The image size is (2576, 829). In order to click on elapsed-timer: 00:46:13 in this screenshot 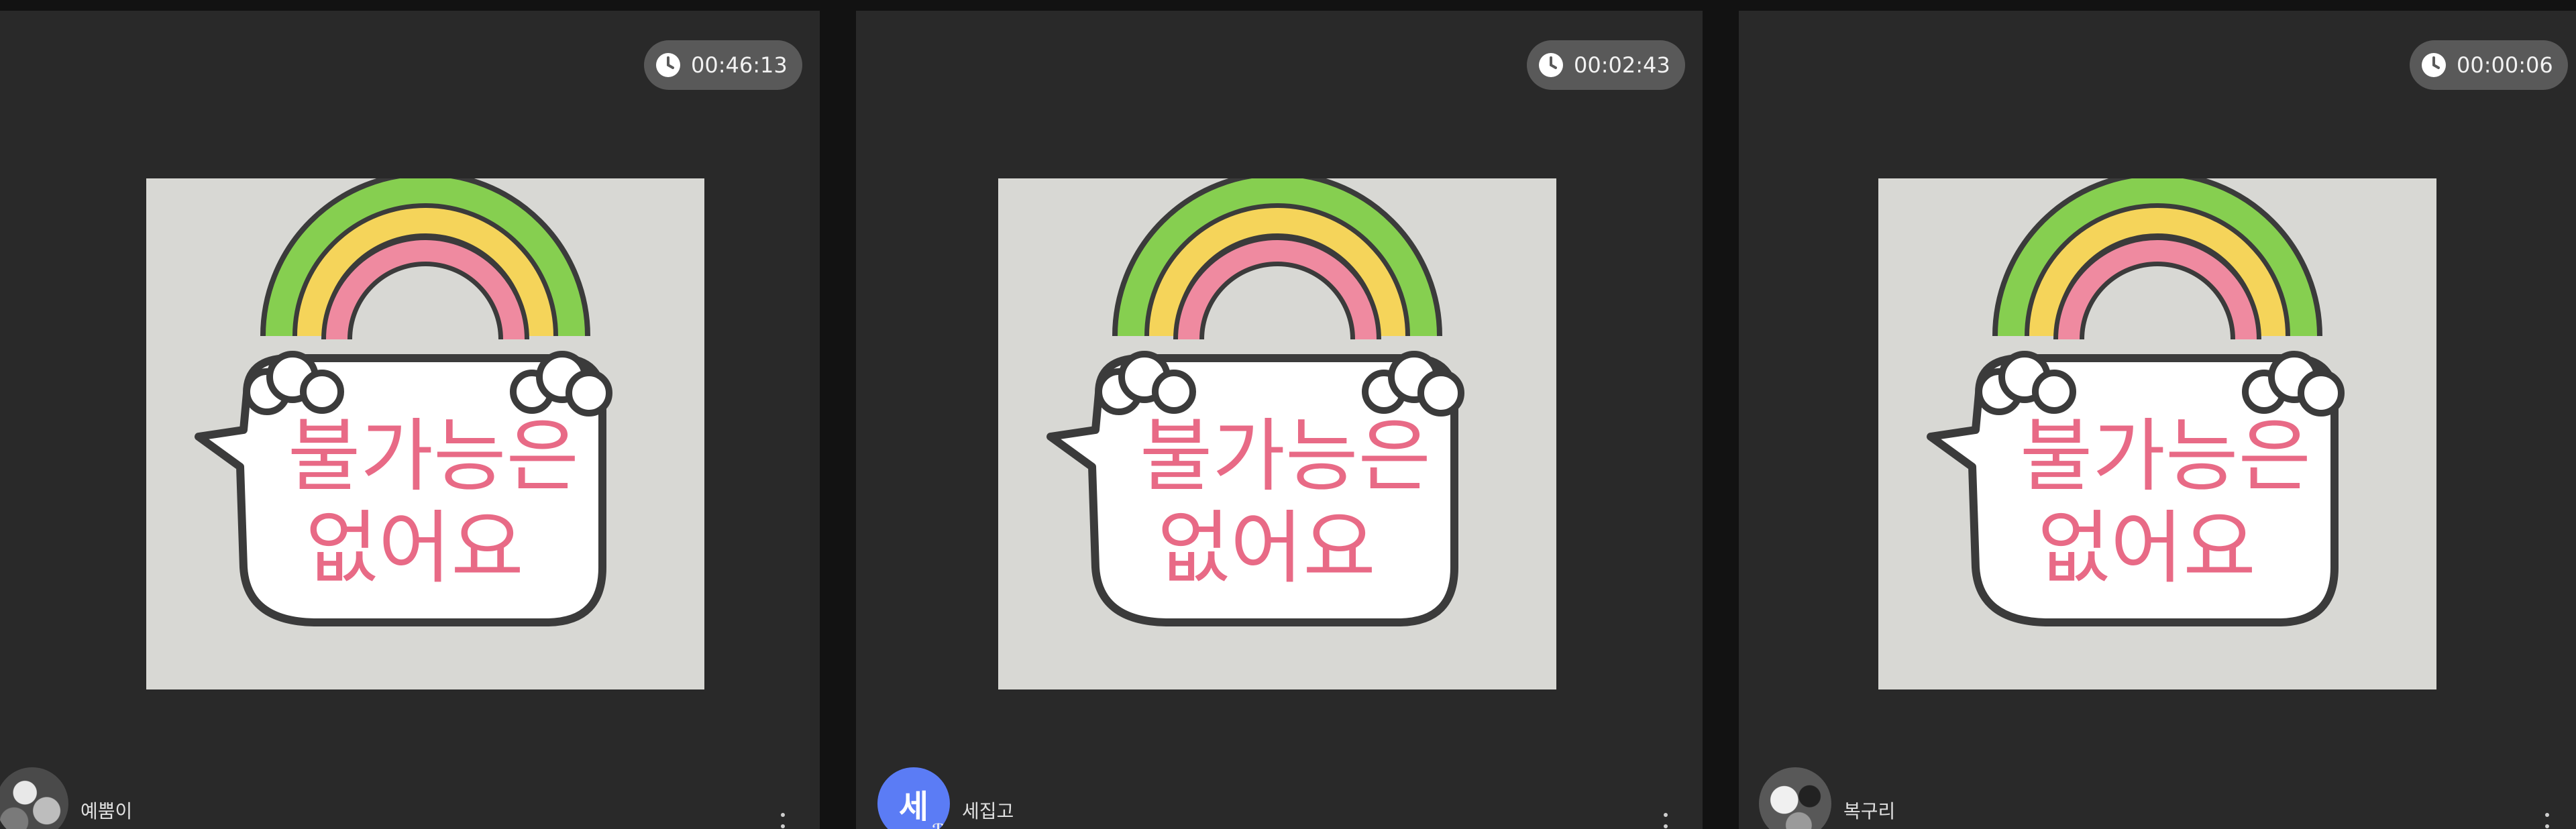, I will do `click(723, 65)`.